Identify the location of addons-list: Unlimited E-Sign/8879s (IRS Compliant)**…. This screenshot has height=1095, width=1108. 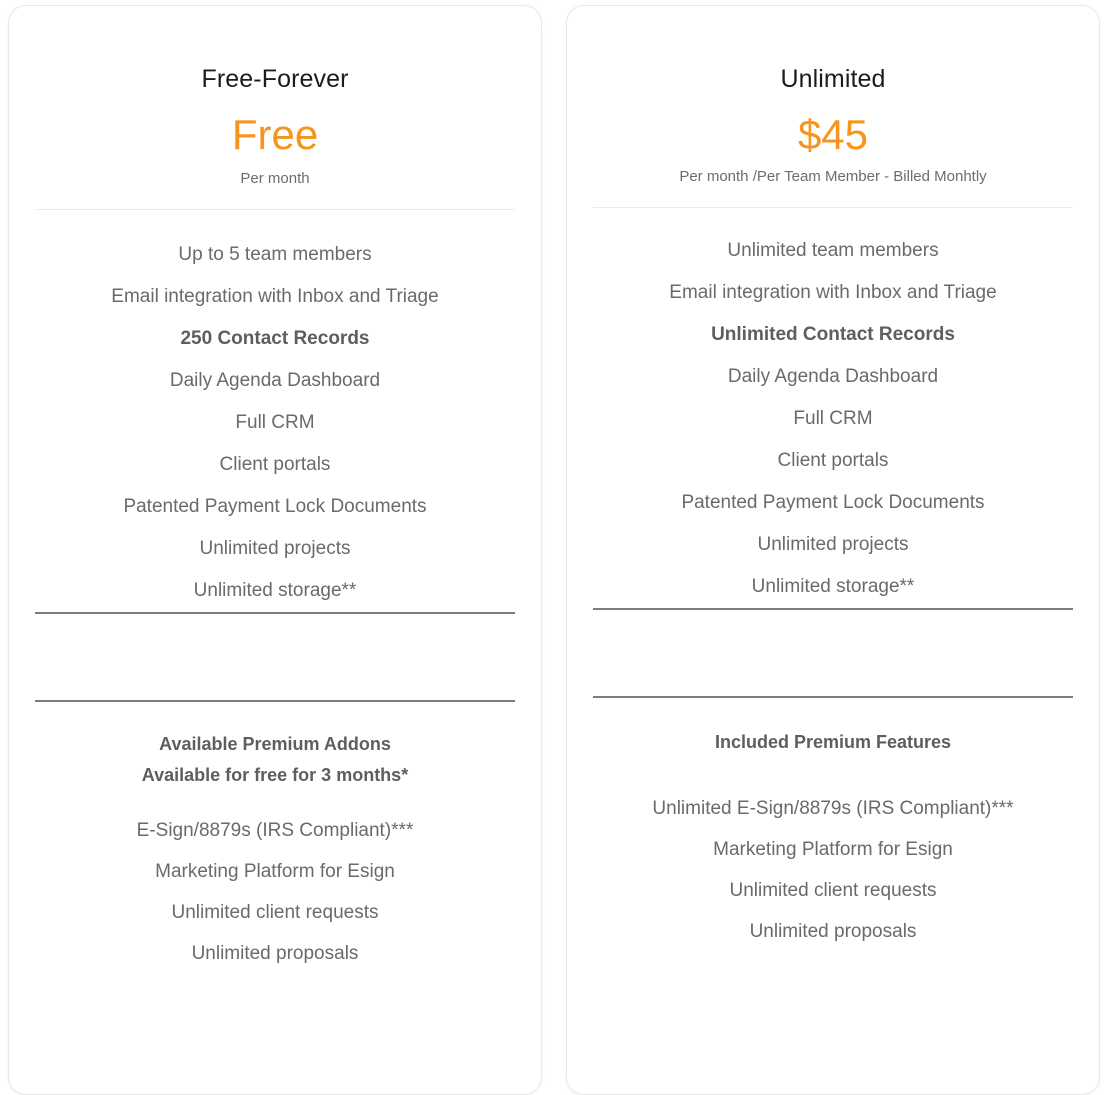
(833, 855).